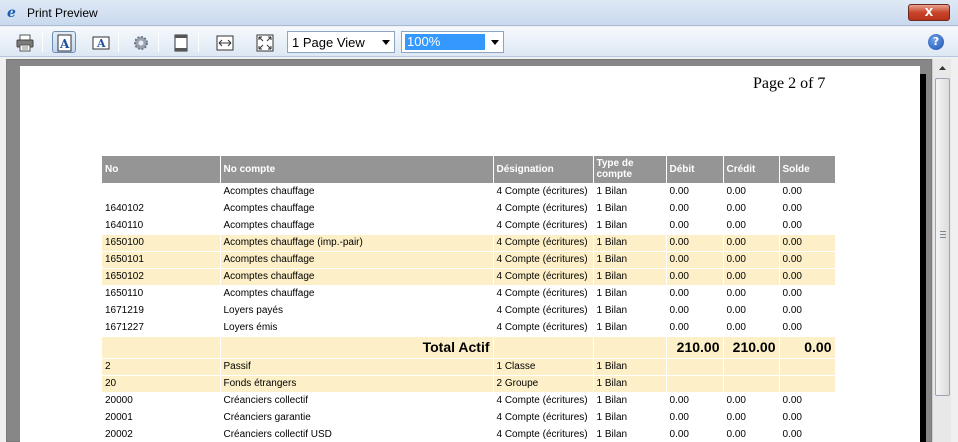 This screenshot has height=442, width=958. I want to click on table-cell-designation: 1 Classe, so click(543, 366).